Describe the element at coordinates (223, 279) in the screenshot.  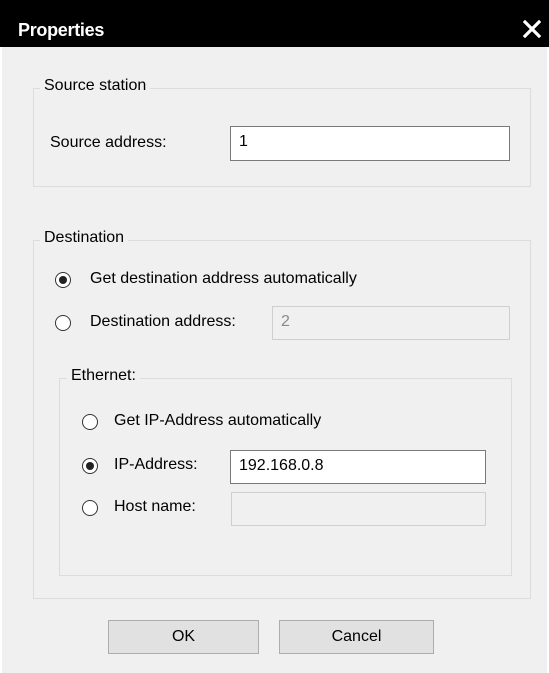
I see `auto-destination-label: Get destination address automatically` at that location.